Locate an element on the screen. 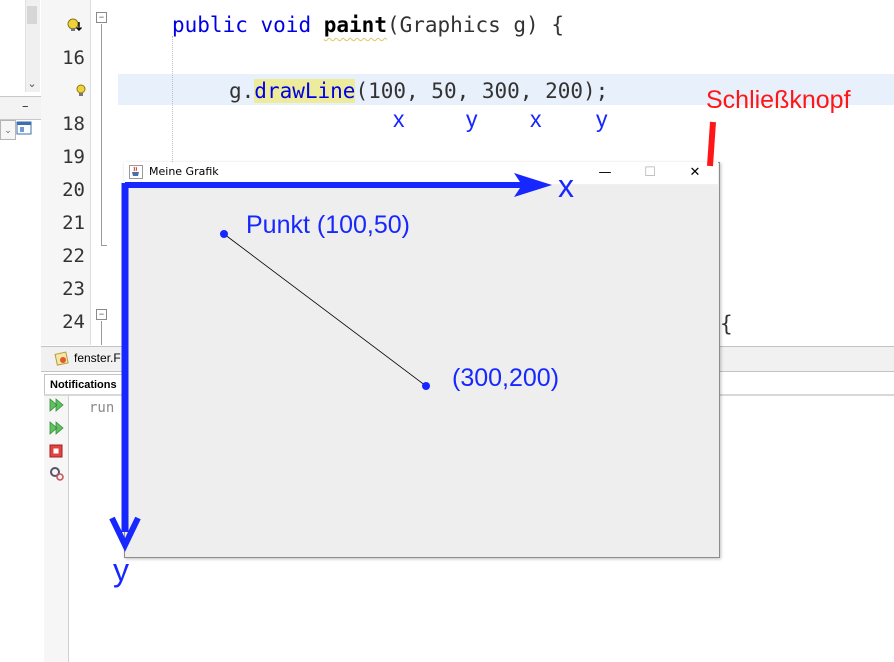 Image resolution: width=894 pixels, height=662 pixels. x-axis-label: x is located at coordinates (566, 186).